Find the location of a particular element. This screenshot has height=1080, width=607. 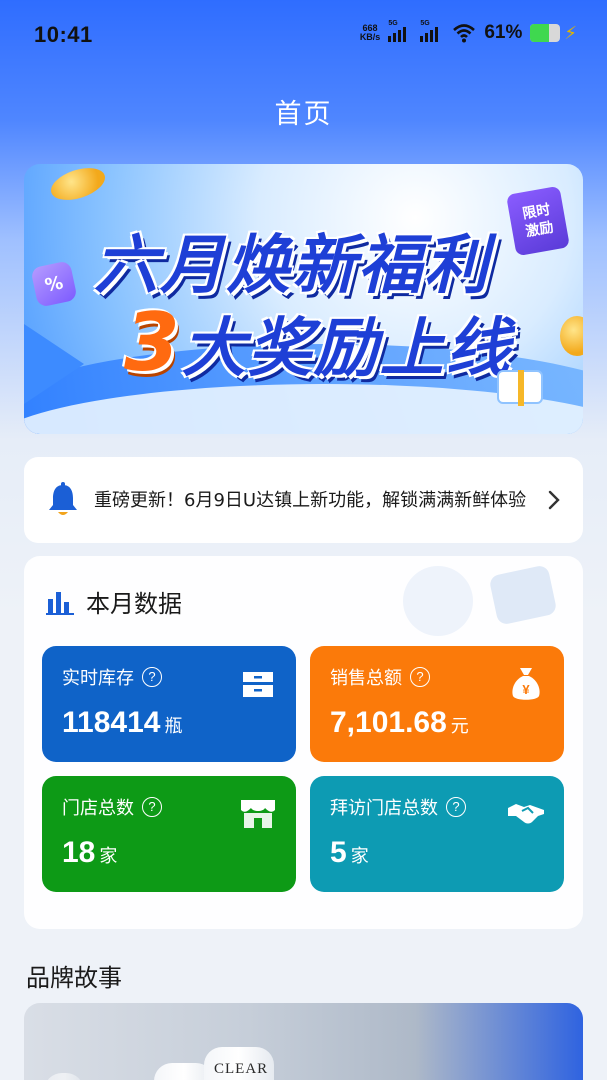

tile-value: 7,101.68 is located at coordinates (388, 722).